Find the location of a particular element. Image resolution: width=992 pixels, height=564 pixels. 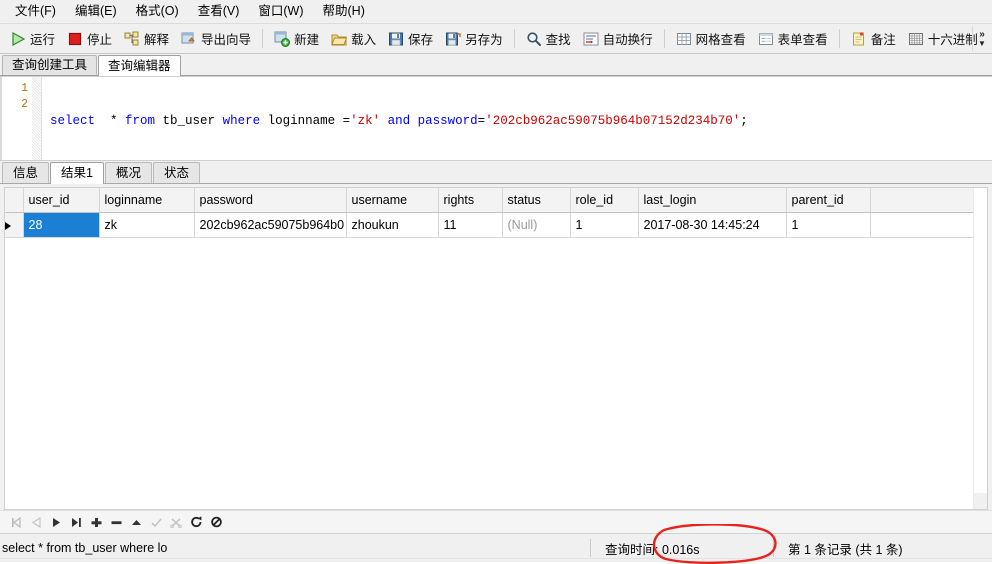

cell-username: zhoukun is located at coordinates (392, 225).